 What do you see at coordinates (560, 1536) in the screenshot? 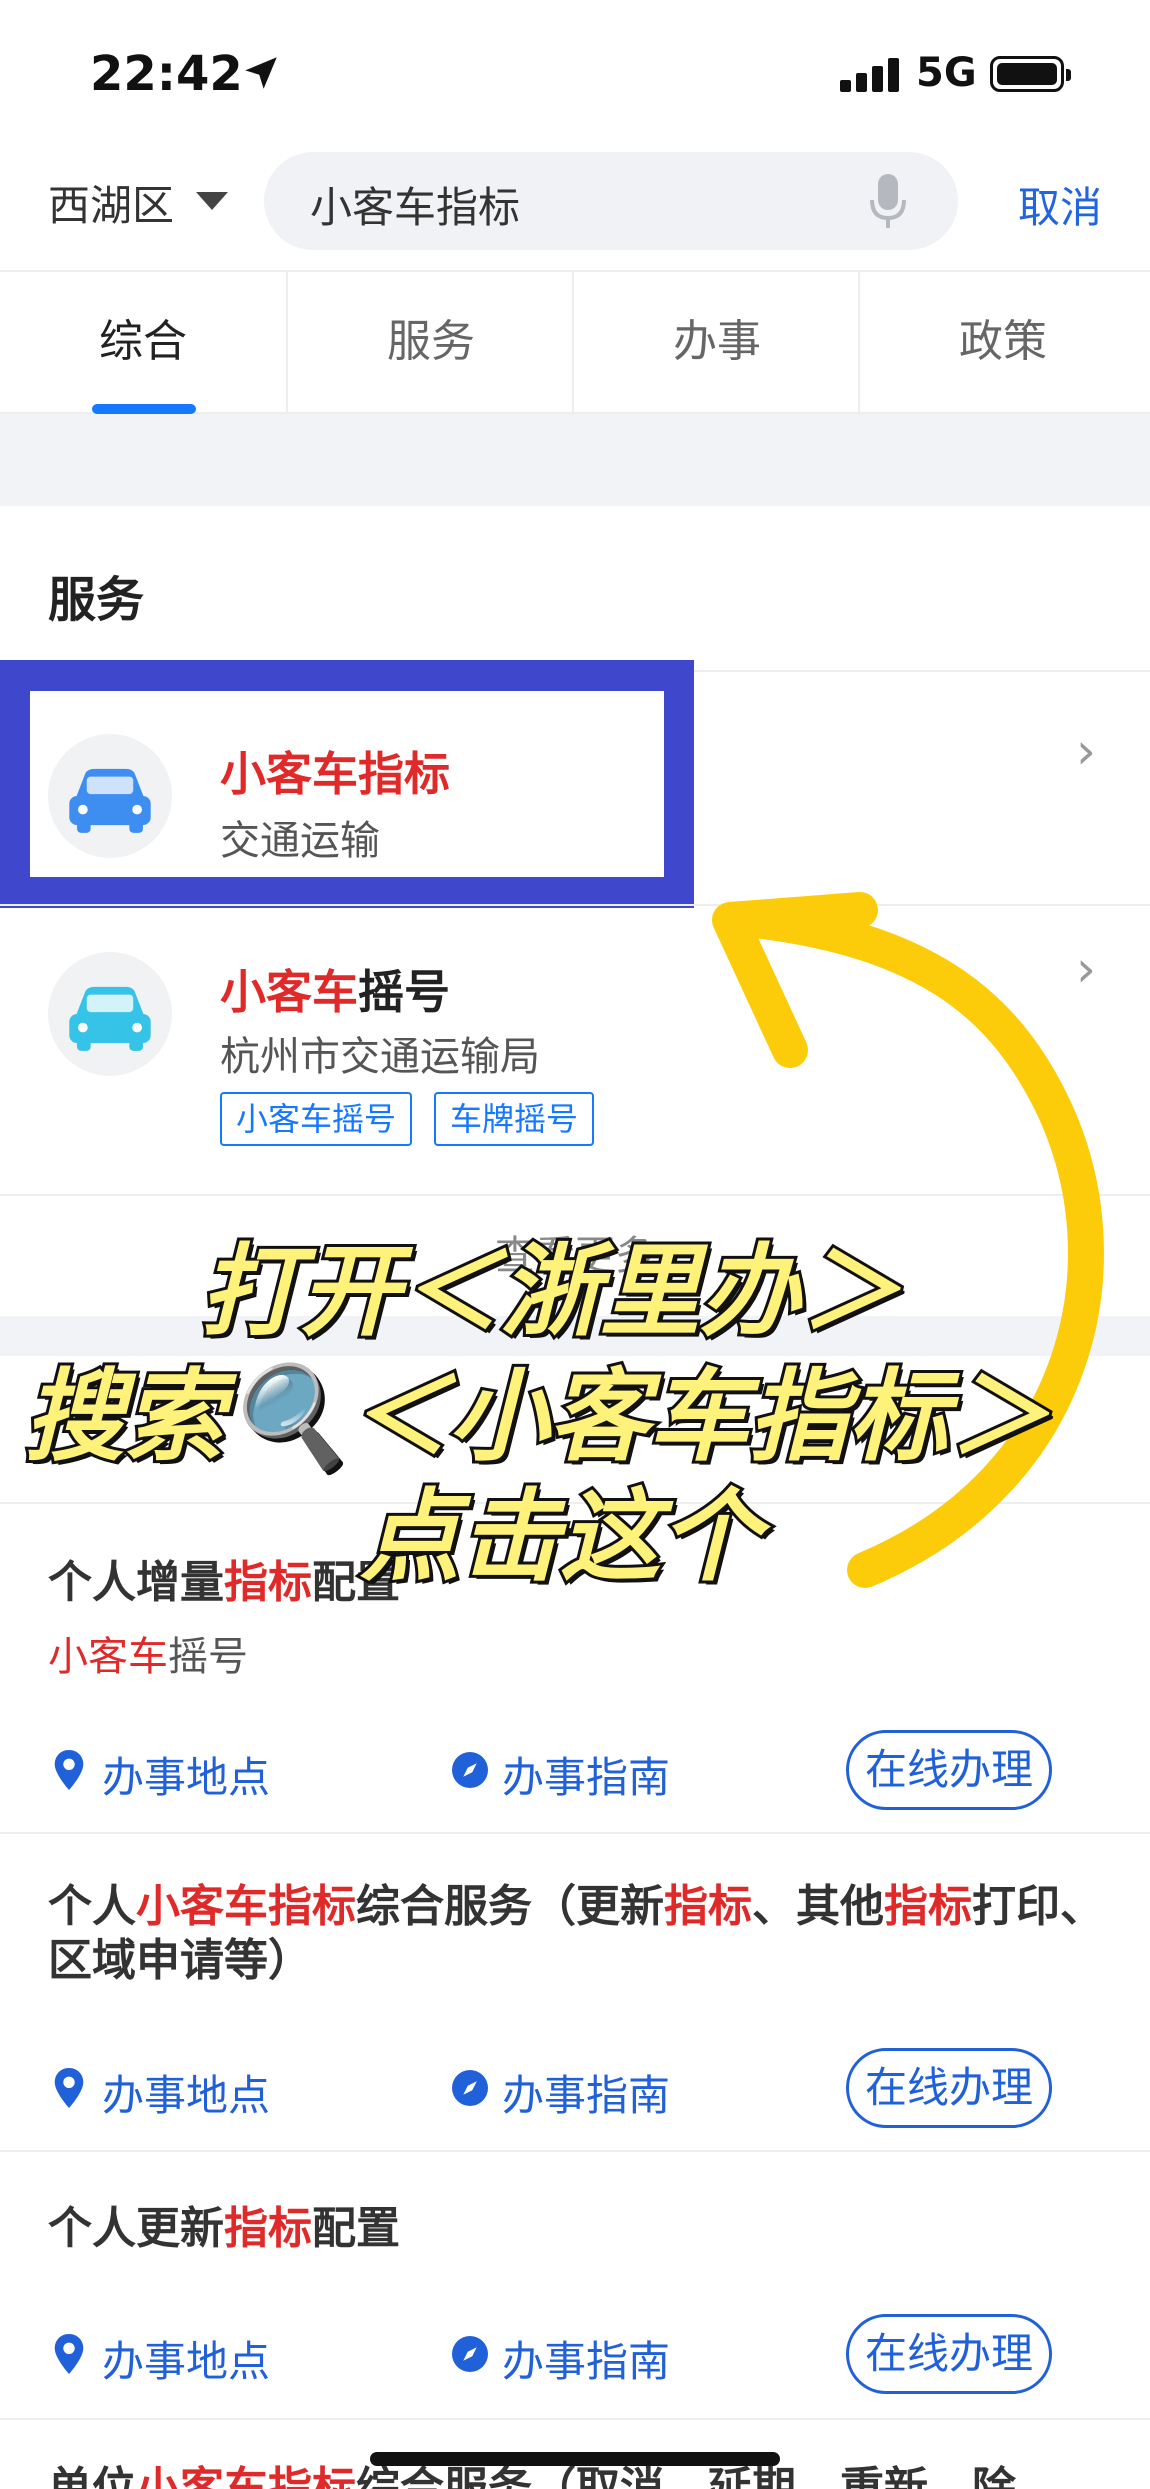
I see `overlay-caption-line3: 点击这个` at bounding box center [560, 1536].